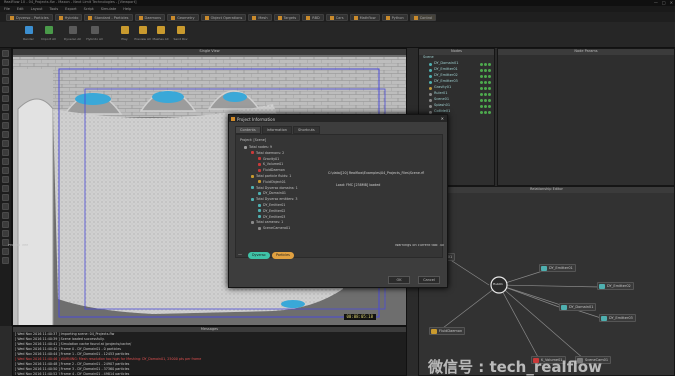 The width and height of the screenshot is (675, 376). What do you see at coordinates (160, 33) in the screenshot?
I see `tool-button: Meshes All` at bounding box center [160, 33].